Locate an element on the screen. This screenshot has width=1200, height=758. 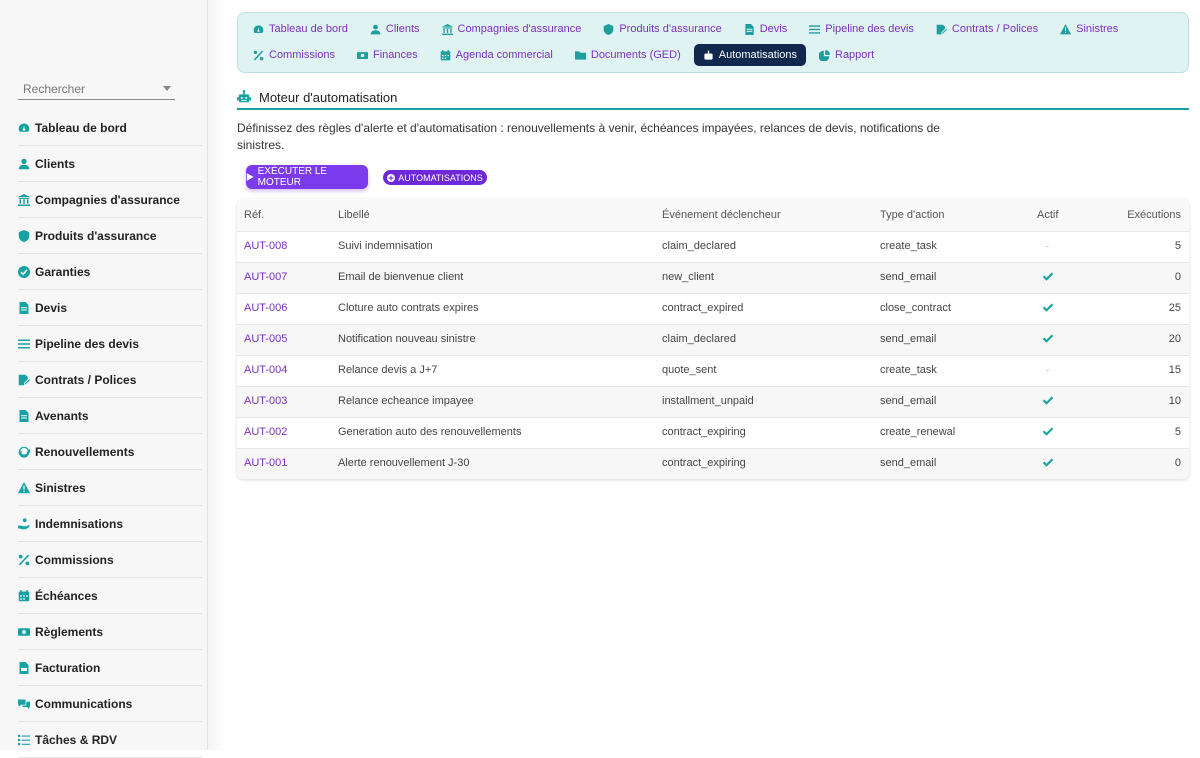
automation-label: Suivi indemnisation is located at coordinates (385, 246).